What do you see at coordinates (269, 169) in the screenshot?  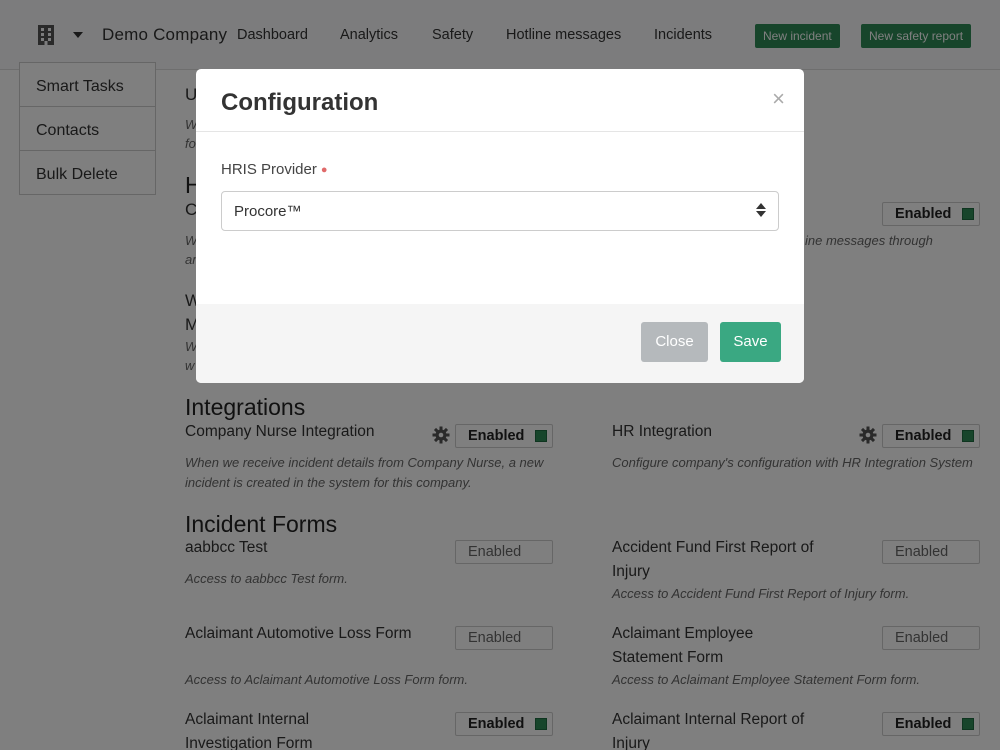 I see `field-label-text: HRIS Provider` at bounding box center [269, 169].